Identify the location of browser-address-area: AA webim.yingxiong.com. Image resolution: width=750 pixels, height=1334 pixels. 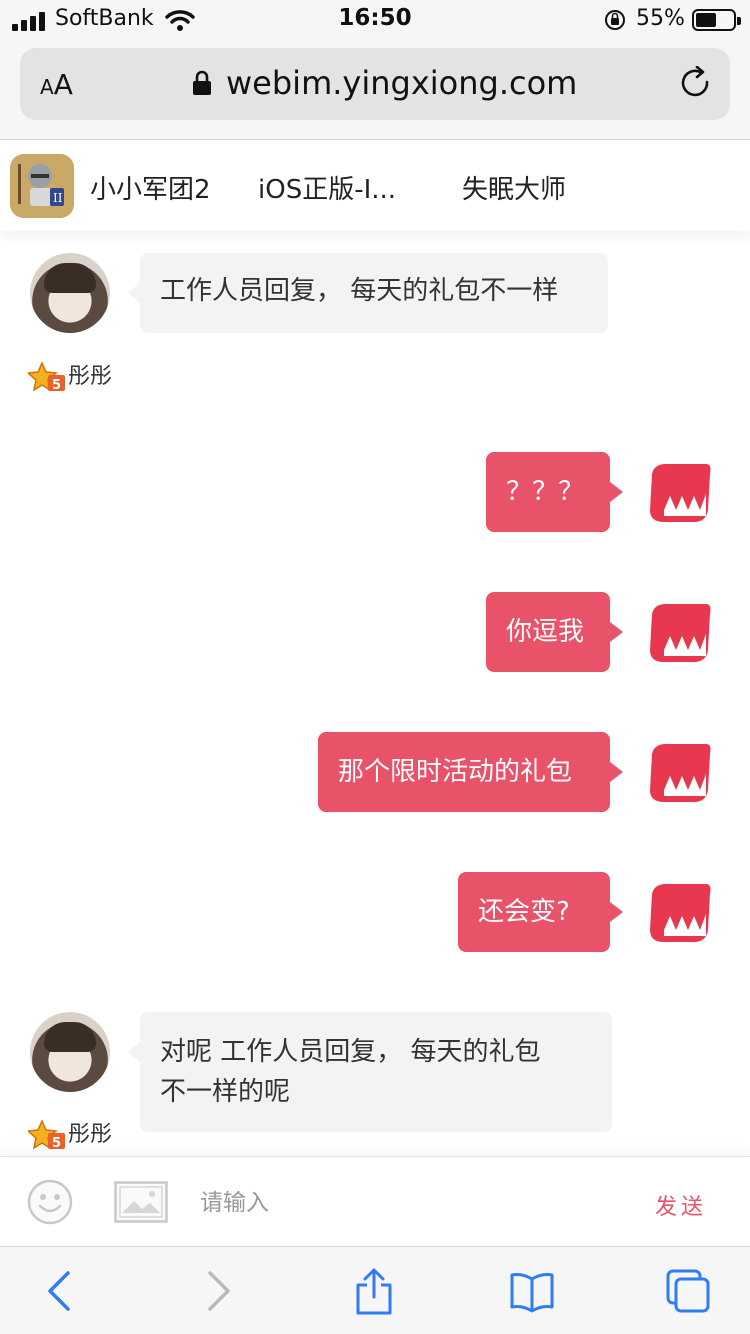
(375, 90).